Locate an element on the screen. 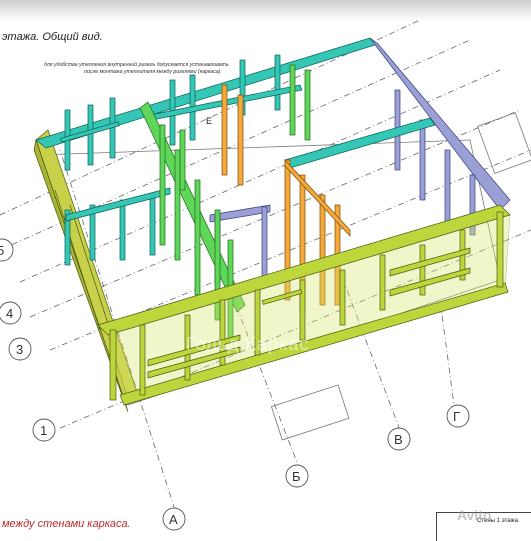  room-marker: Е is located at coordinates (209, 121).